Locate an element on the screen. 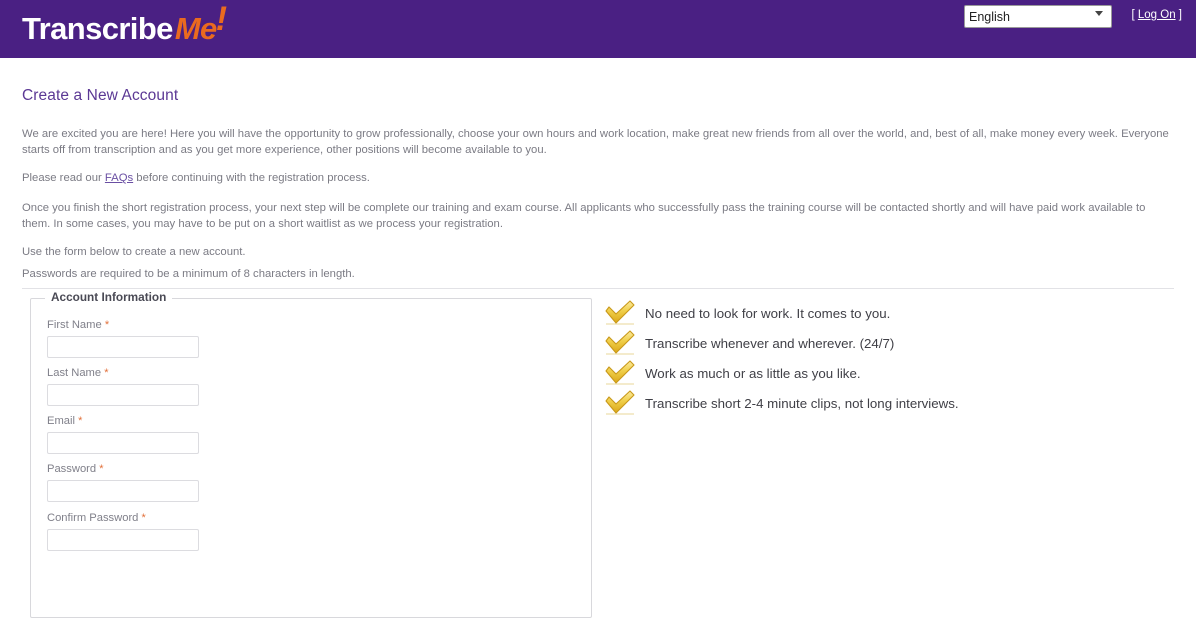 This screenshot has width=1196, height=618. list-item: Work as much or as little as you like. is located at coordinates (883, 373).